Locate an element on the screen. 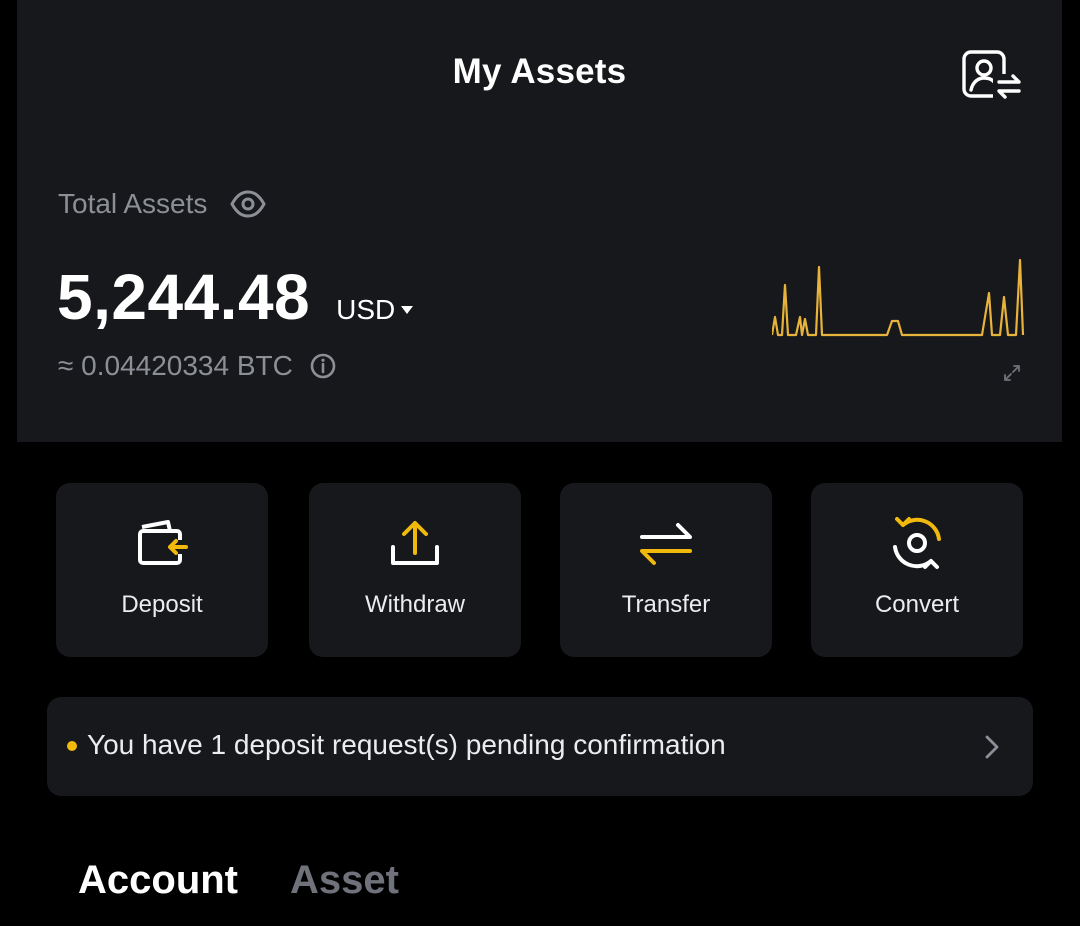  transfer-button: Transfer is located at coordinates (666, 570).